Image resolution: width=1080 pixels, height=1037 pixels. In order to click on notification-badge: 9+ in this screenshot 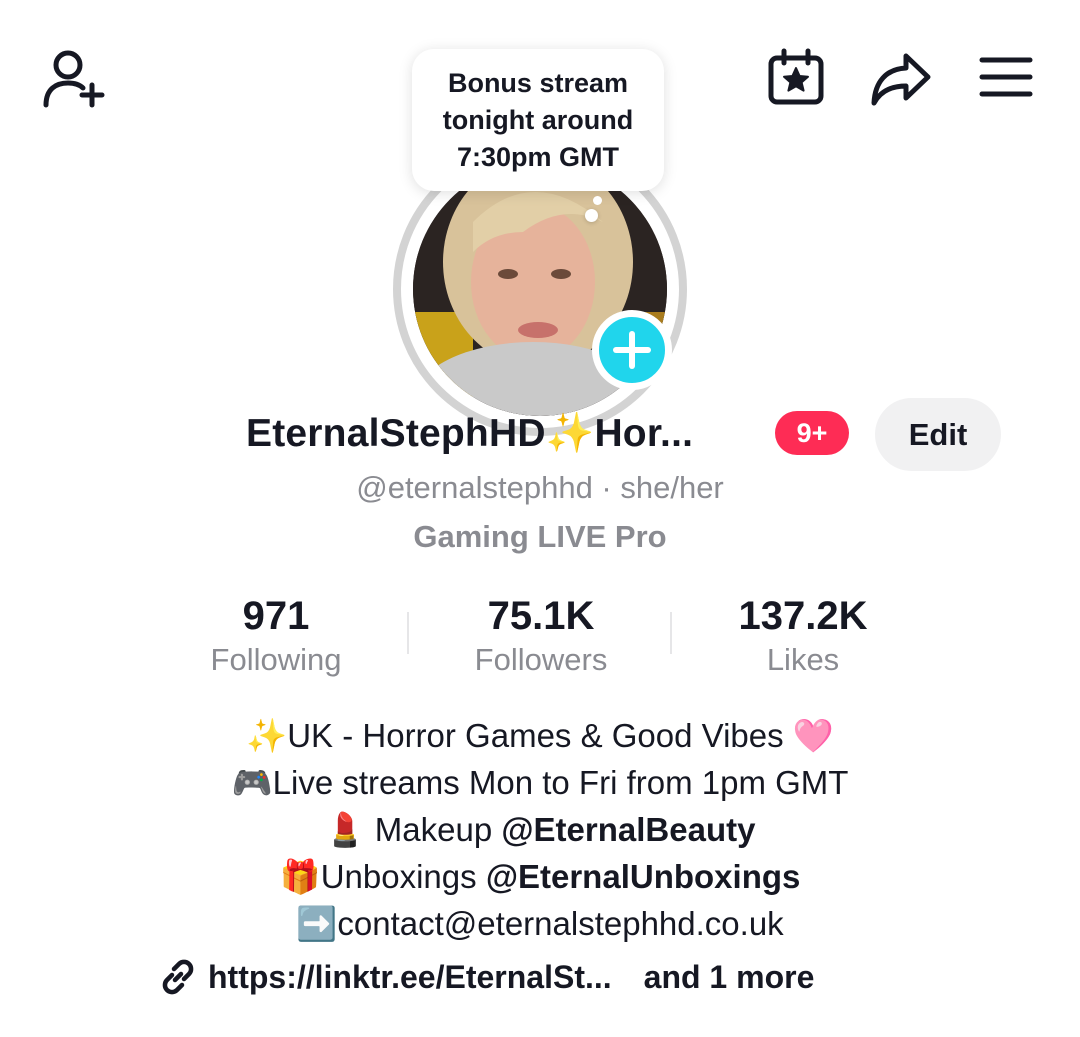, I will do `click(812, 433)`.